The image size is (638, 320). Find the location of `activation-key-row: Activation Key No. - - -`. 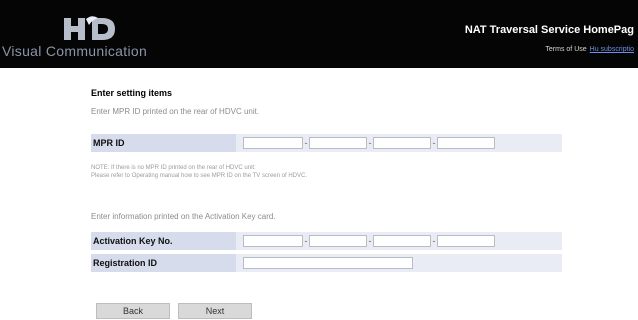

activation-key-row: Activation Key No. - - - is located at coordinates (326, 241).